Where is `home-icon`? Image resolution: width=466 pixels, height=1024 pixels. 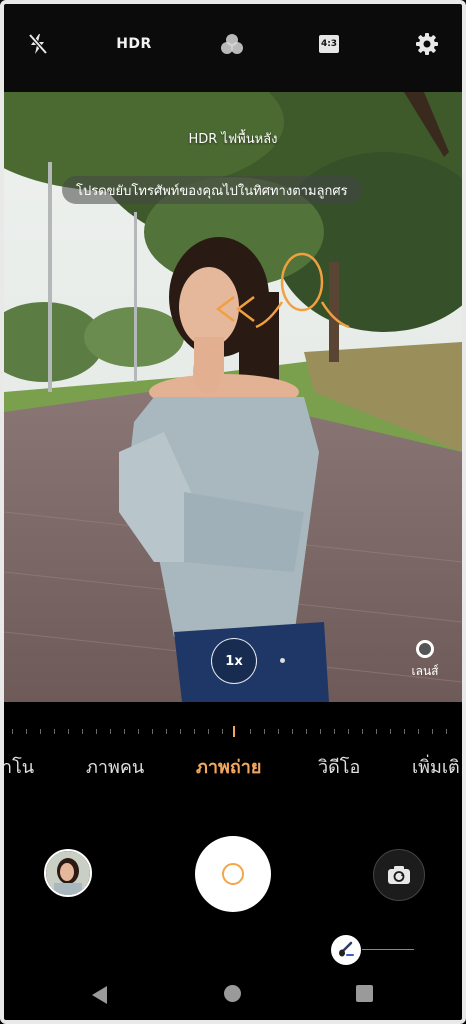
home-icon is located at coordinates (232, 993).